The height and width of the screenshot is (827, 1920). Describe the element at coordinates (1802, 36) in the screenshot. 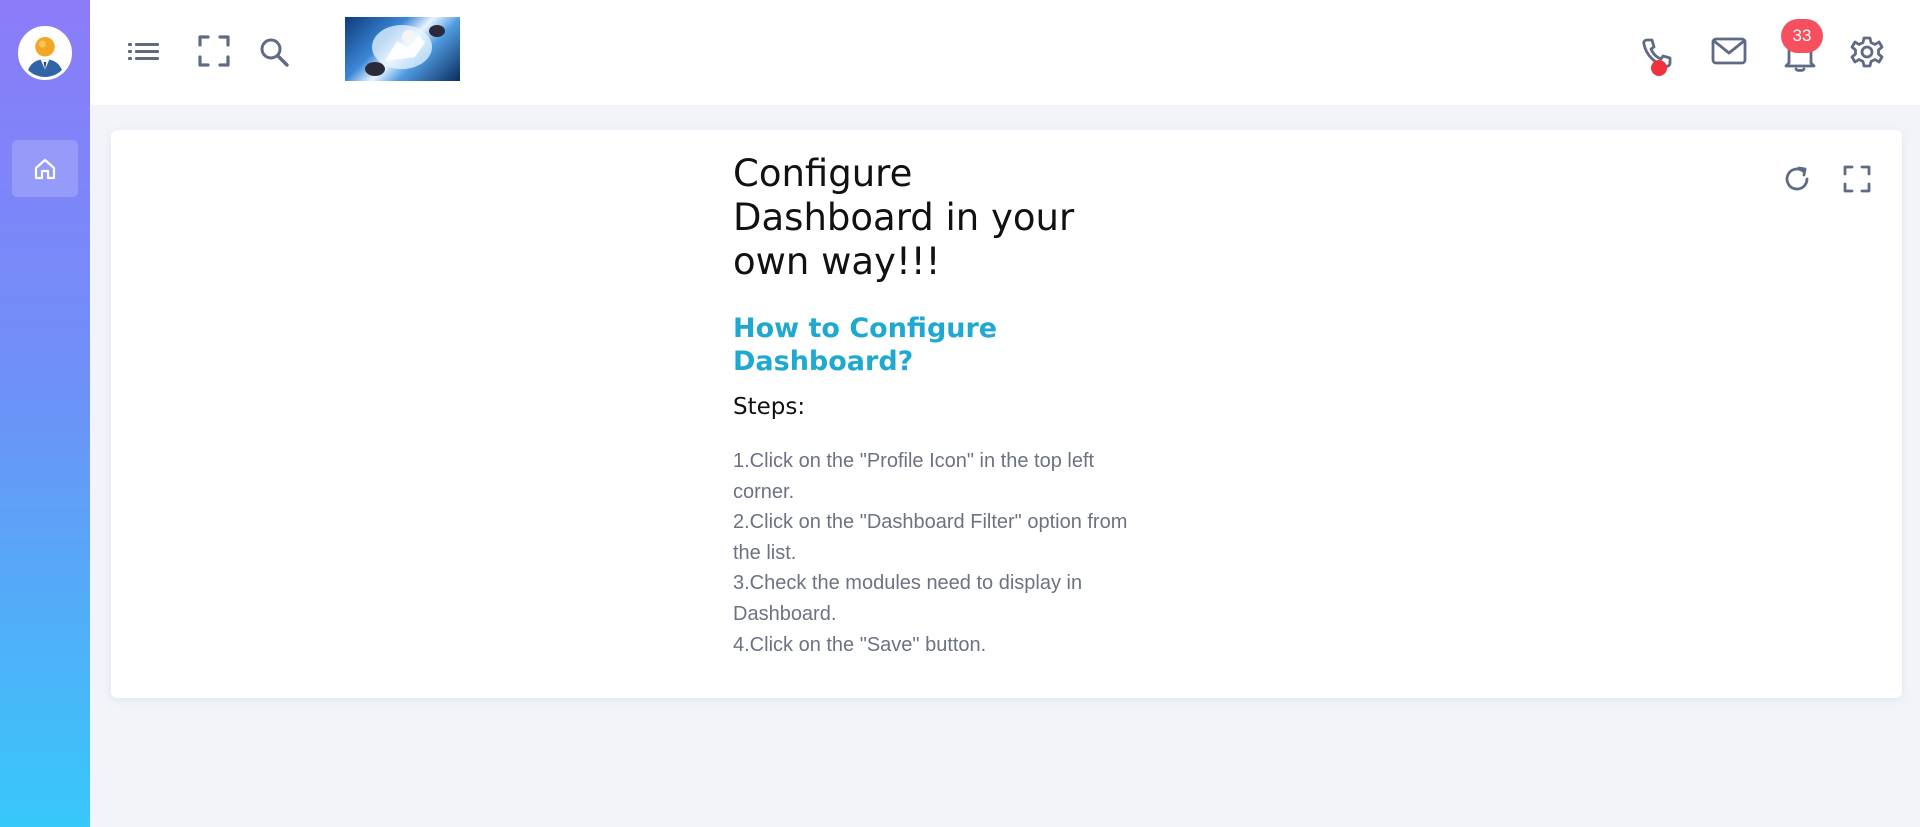

I see `notification-count-badge: 33` at that location.